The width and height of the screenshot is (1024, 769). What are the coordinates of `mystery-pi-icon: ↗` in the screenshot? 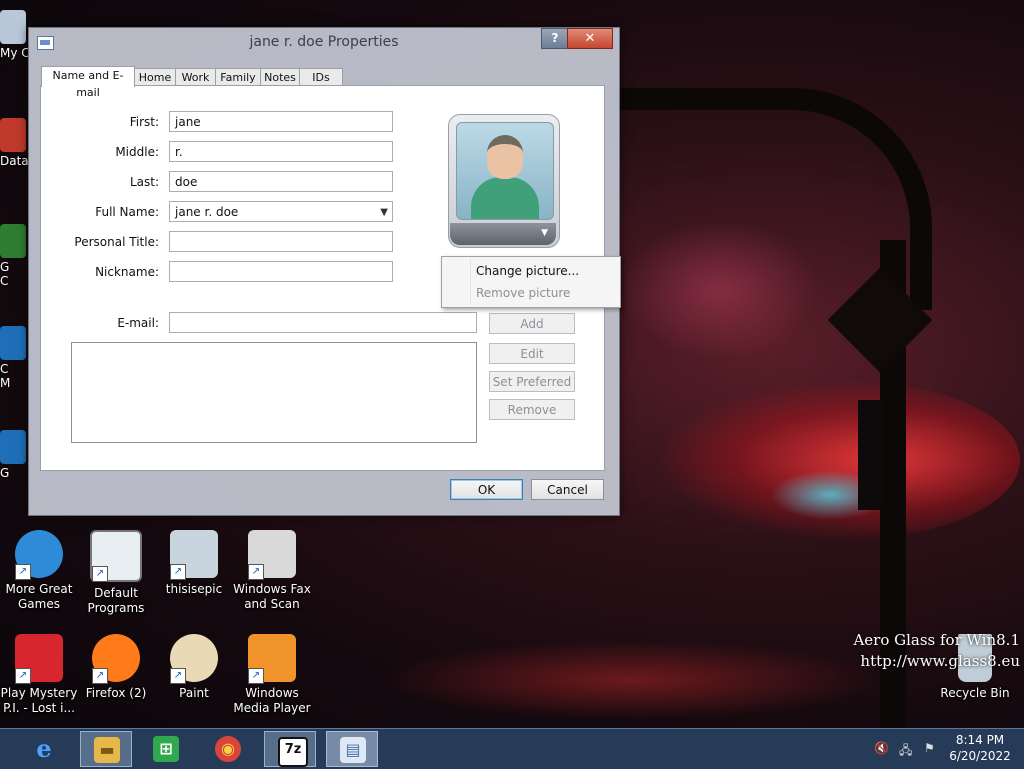 It's located at (39, 659).